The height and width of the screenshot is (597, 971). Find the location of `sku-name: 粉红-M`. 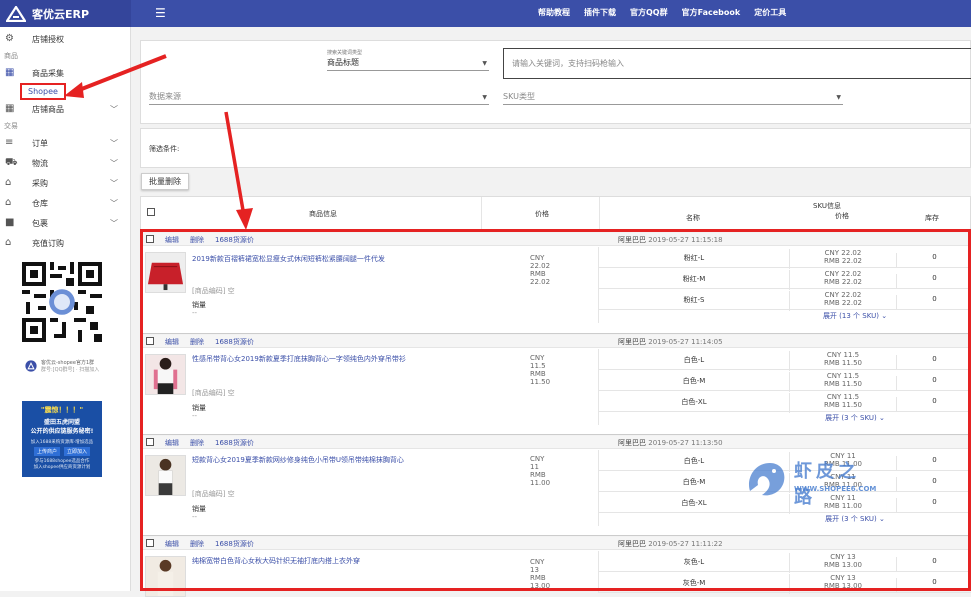

sku-name: 粉红-M is located at coordinates (694, 279).